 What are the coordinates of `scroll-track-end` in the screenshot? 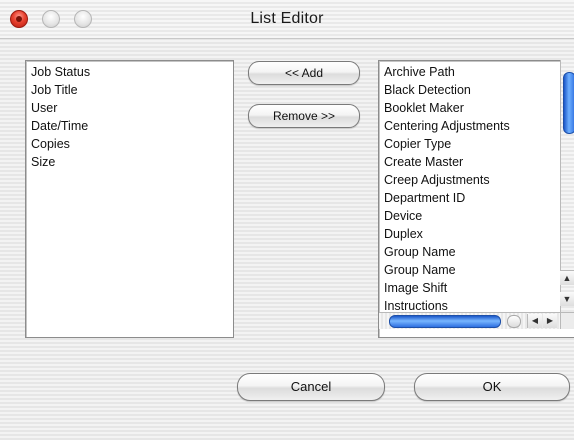 It's located at (514, 321).